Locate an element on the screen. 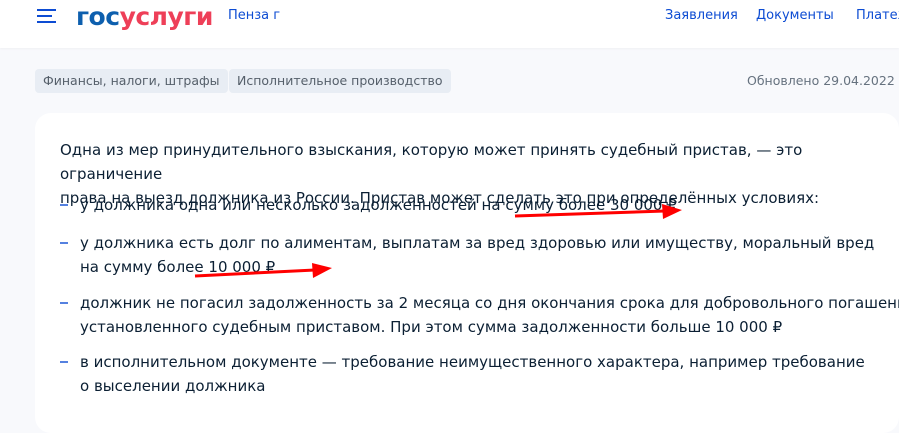 The image size is (899, 433). annotation-arrows is located at coordinates (438, 241).